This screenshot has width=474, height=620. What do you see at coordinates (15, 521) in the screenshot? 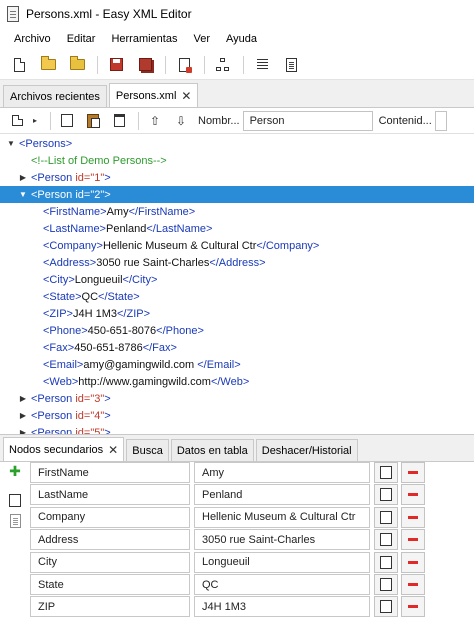
I see `paste-nodes-button` at bounding box center [15, 521].